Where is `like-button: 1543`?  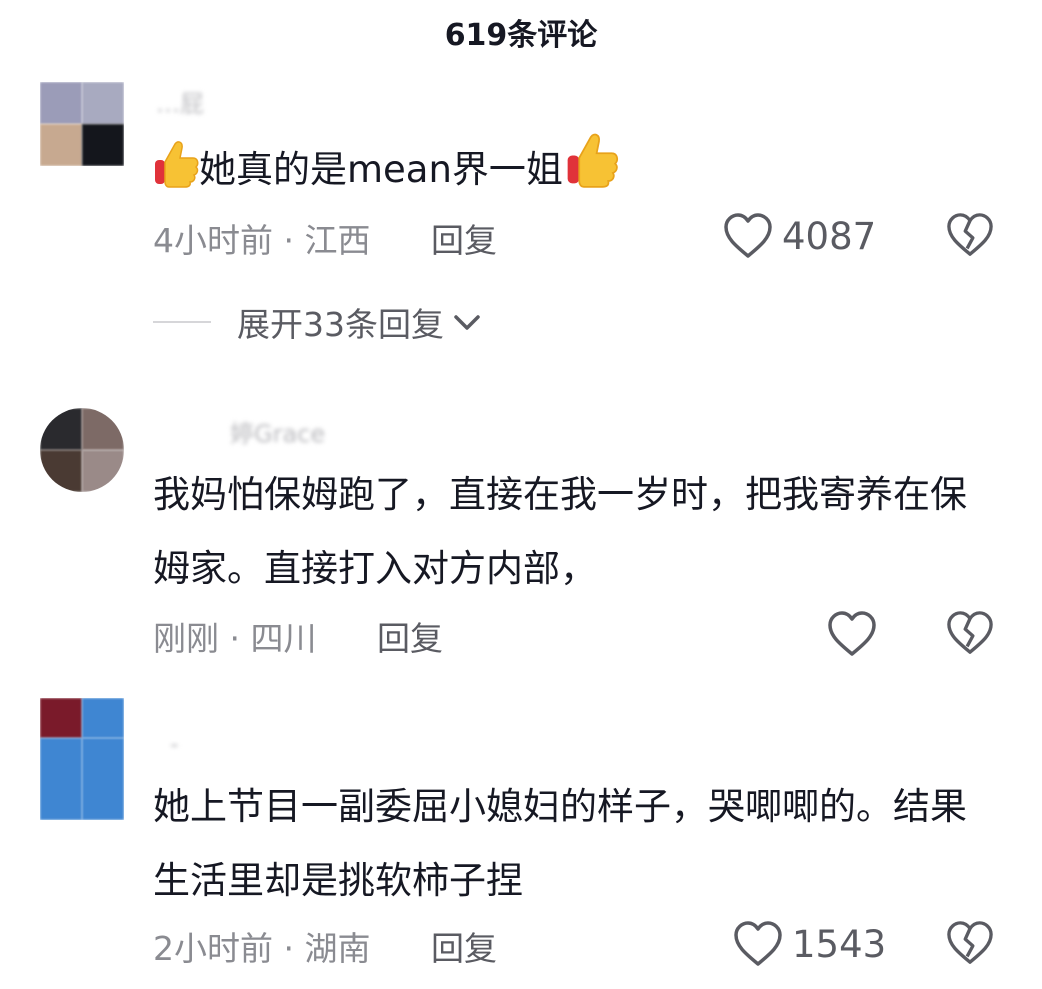
like-button: 1543 is located at coordinates (809, 944).